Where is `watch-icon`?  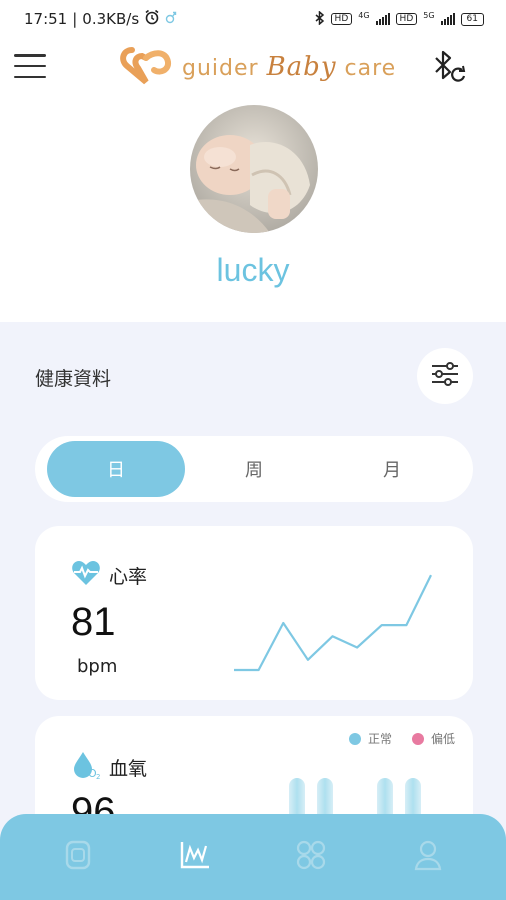
watch-icon is located at coordinates (78, 857).